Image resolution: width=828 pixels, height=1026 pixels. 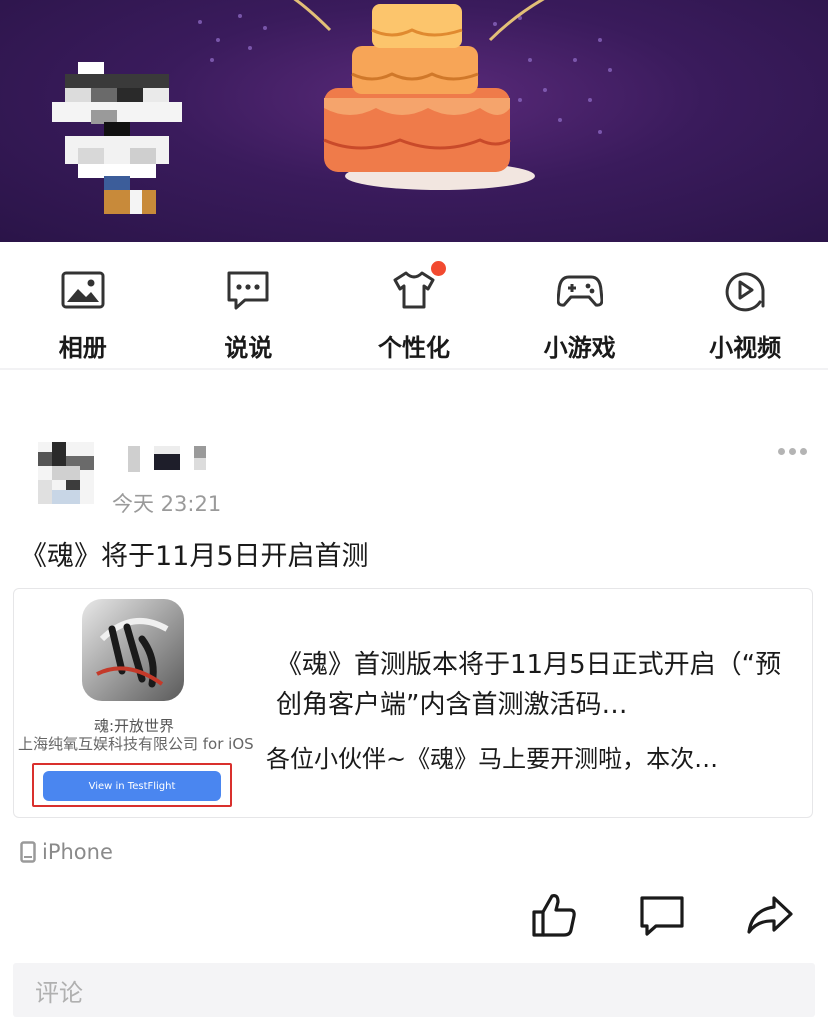 What do you see at coordinates (28, 852) in the screenshot?
I see `phone-icon` at bounding box center [28, 852].